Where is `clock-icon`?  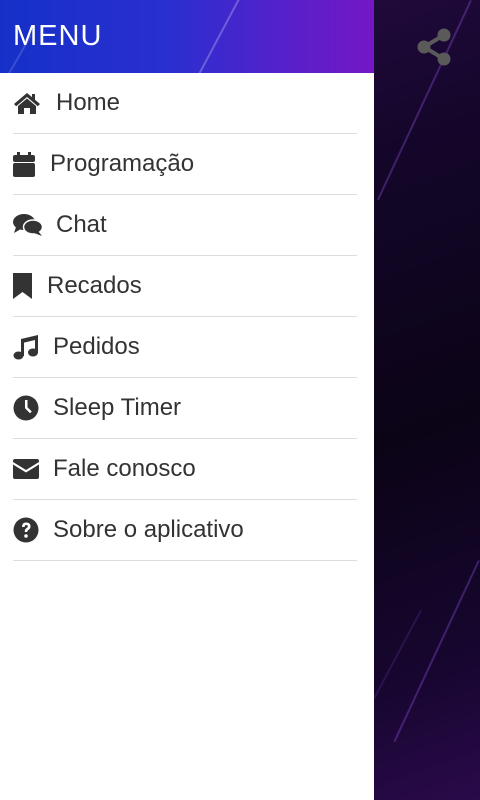 clock-icon is located at coordinates (33, 408).